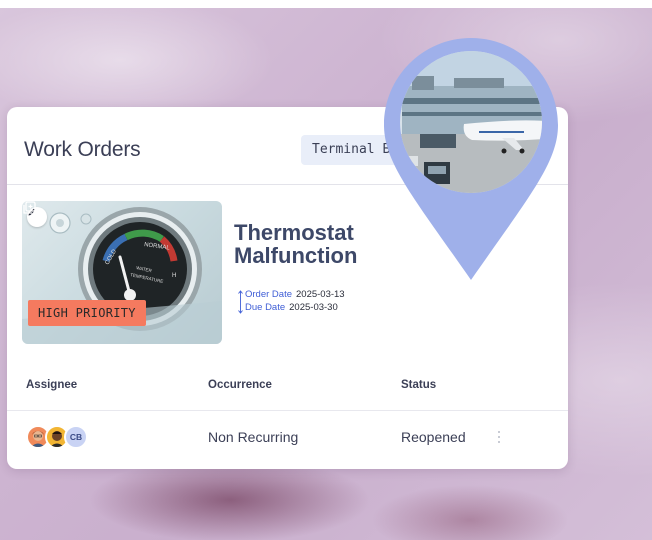 The image size is (652, 540). What do you see at coordinates (253, 437) in the screenshot?
I see `occurrence-cell: Non Recurring` at bounding box center [253, 437].